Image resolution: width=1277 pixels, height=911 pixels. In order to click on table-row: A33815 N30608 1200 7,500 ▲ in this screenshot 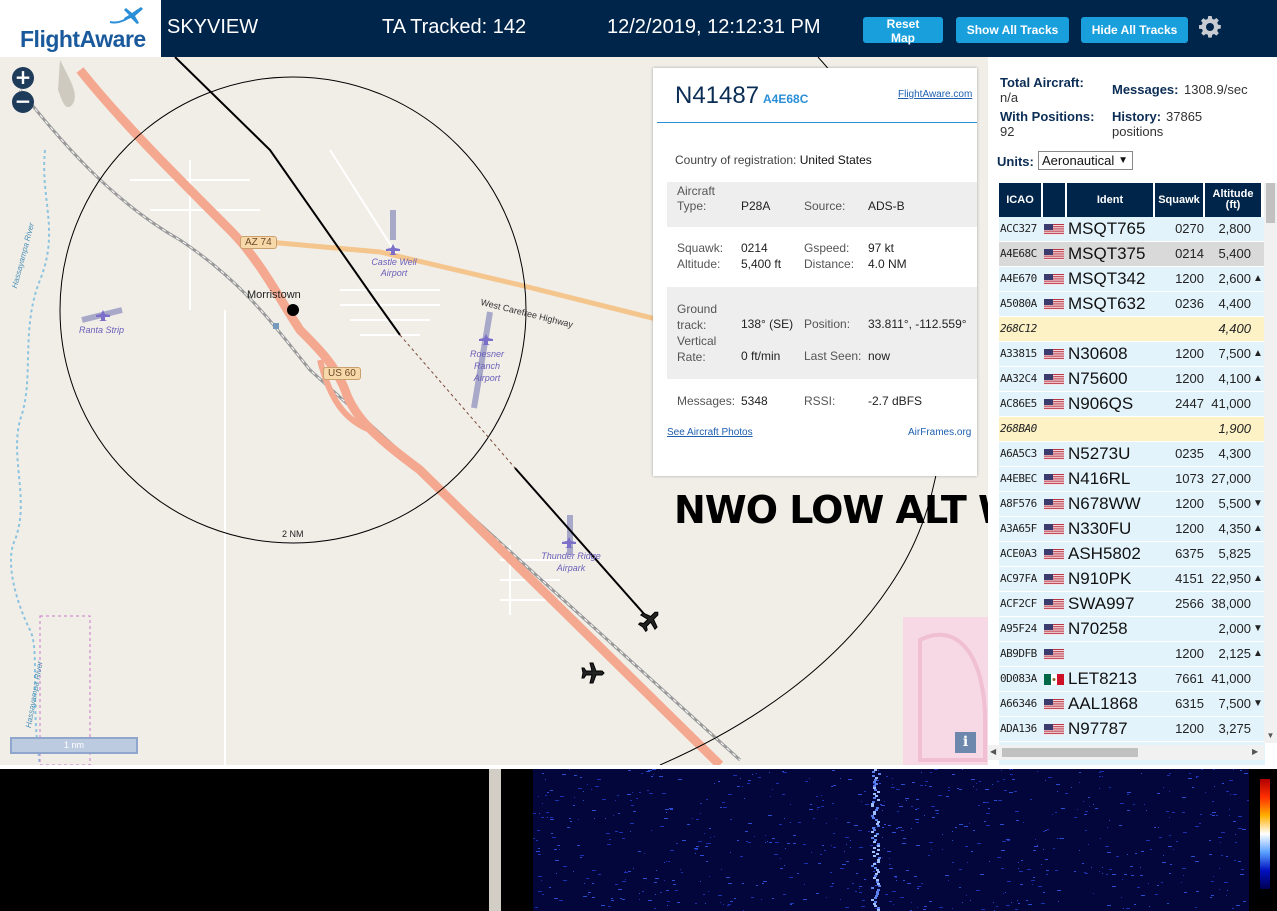, I will do `click(1132, 354)`.